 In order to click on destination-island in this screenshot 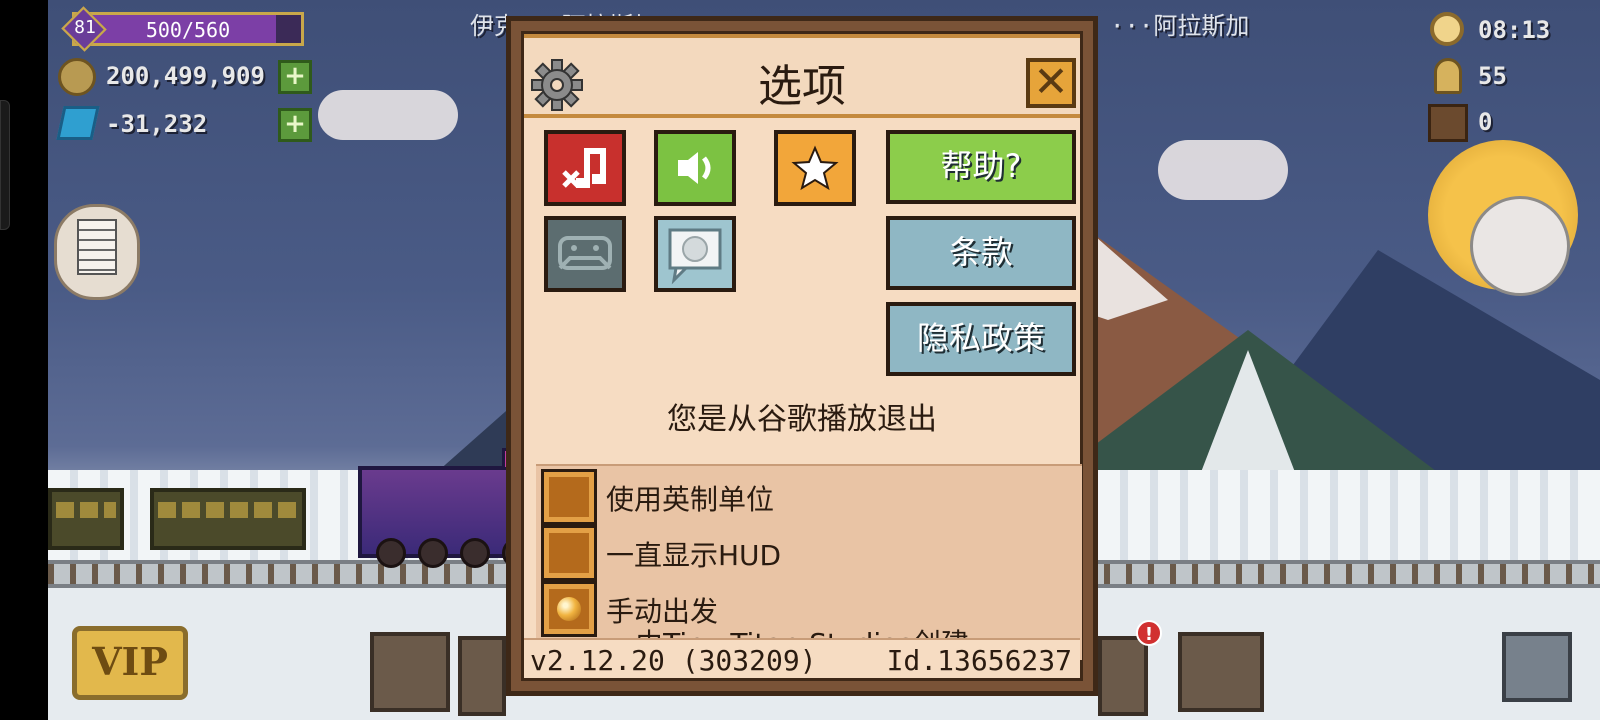, I will do `click(1520, 246)`.